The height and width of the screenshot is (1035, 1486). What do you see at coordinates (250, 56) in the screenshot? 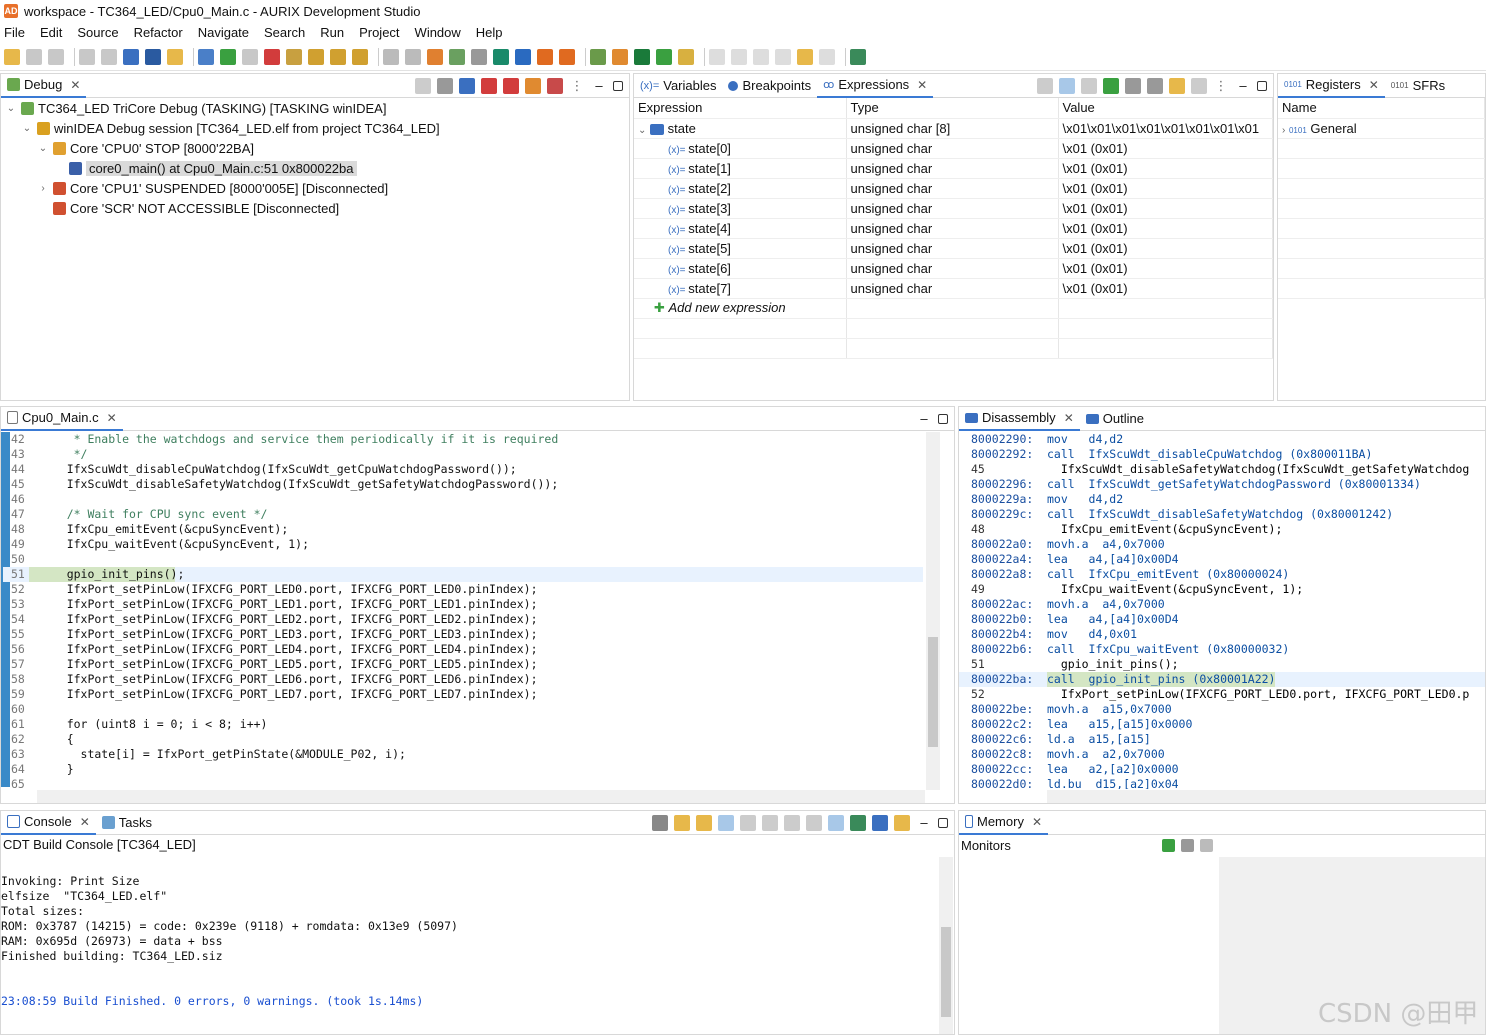
I see `suspend-icon` at bounding box center [250, 56].